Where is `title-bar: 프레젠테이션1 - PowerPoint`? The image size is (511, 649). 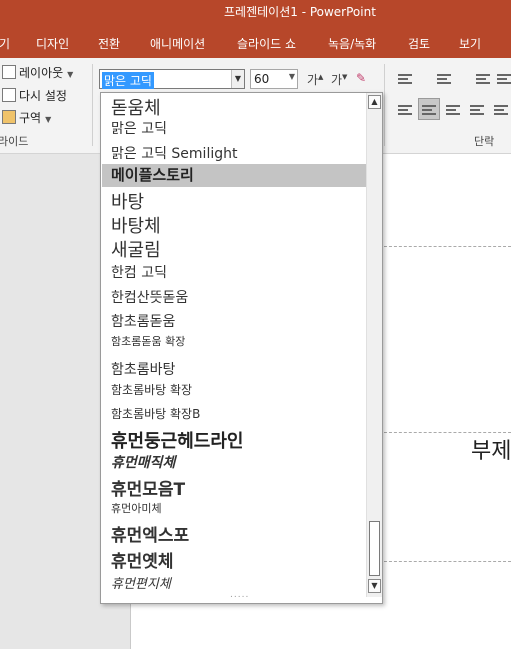
title-bar: 프레젠테이션1 - PowerPoint is located at coordinates (255, 14).